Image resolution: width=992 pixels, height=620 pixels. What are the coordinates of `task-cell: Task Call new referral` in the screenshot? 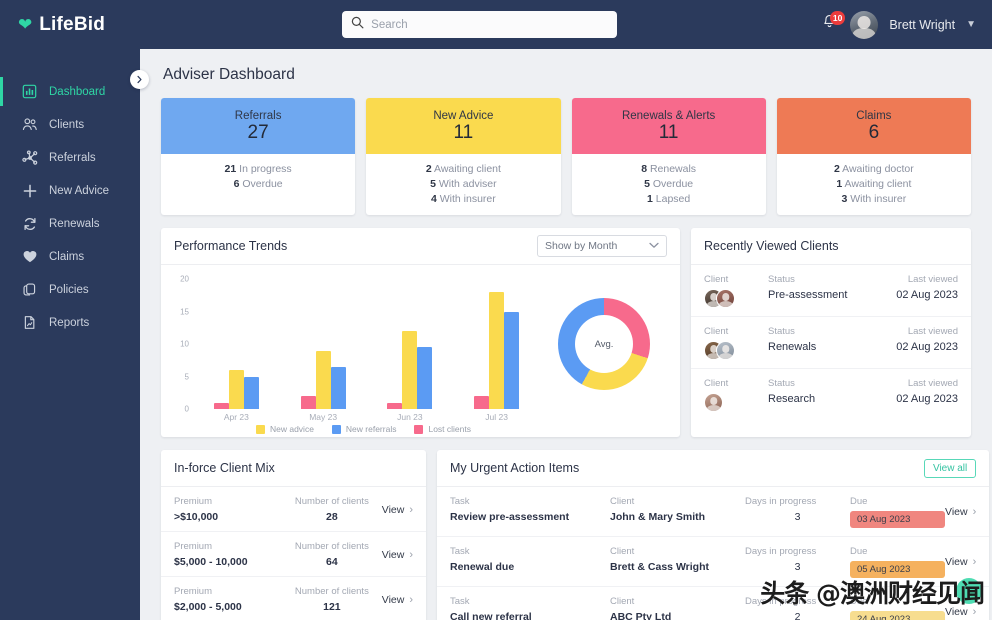 It's located at (530, 608).